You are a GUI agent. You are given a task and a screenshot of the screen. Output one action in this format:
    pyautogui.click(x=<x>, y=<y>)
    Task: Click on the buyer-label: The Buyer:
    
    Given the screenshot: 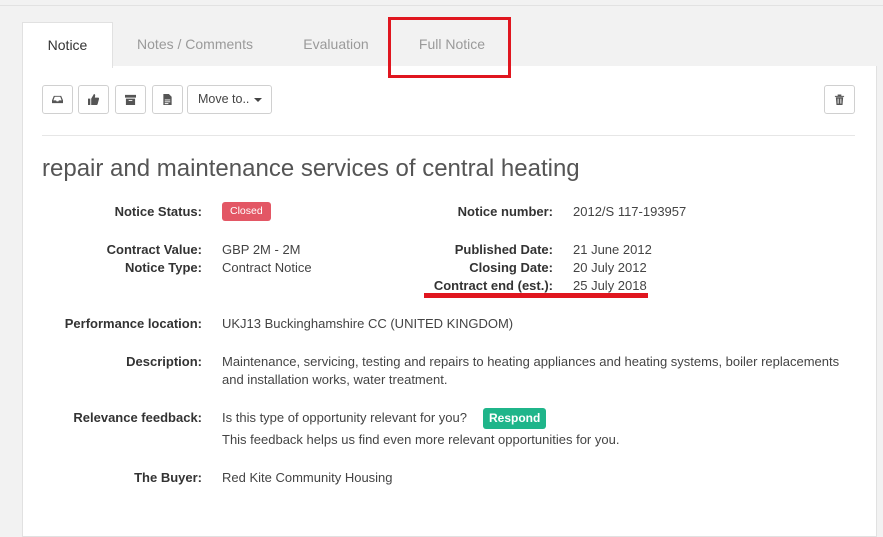 What is the action you would take?
    pyautogui.click(x=168, y=477)
    